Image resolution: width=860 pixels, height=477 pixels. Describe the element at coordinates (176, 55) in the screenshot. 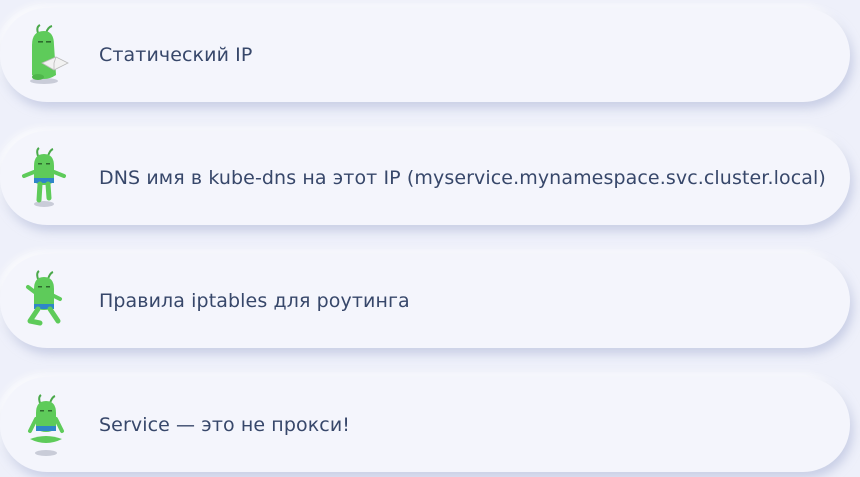

I see `item-label: Статический IP` at that location.